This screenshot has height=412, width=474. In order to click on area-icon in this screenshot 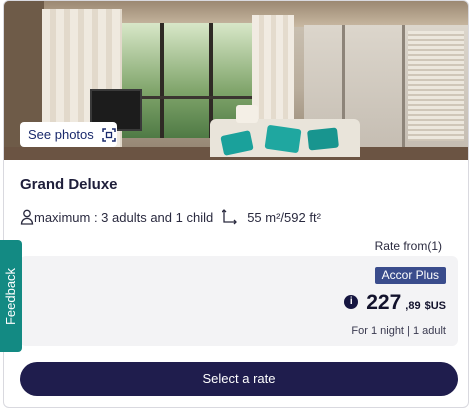, I will do `click(230, 217)`.